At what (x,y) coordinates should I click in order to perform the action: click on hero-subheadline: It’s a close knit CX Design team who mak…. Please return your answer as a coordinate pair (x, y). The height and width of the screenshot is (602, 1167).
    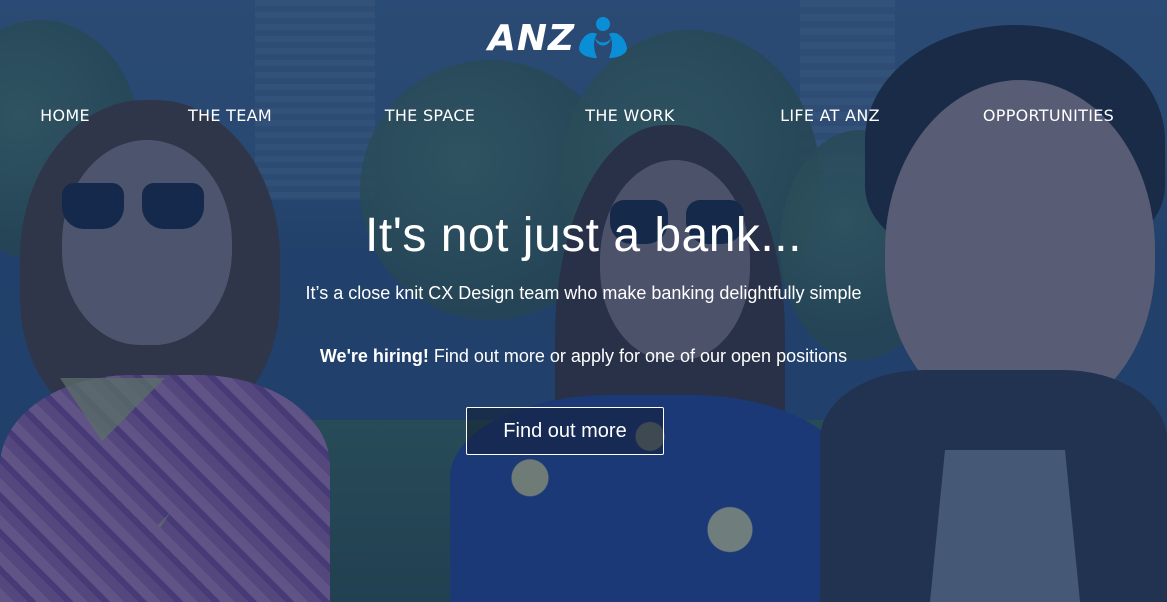
    Looking at the image, I should click on (583, 293).